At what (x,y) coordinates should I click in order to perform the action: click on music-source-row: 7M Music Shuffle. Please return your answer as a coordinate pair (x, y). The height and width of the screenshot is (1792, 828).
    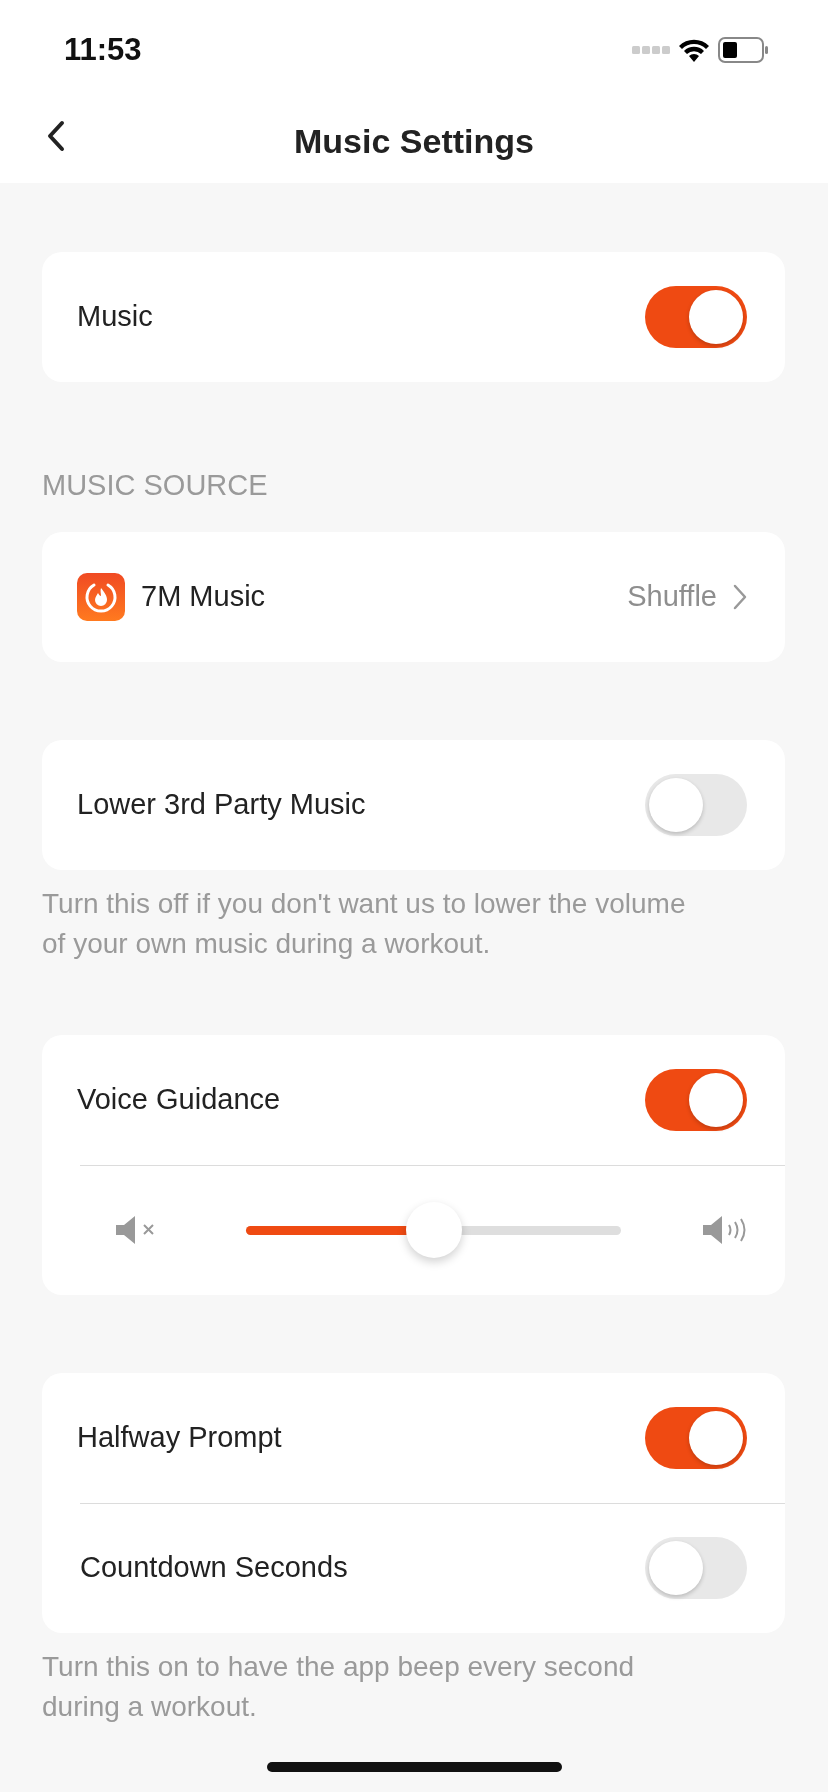
    Looking at the image, I should click on (413, 596).